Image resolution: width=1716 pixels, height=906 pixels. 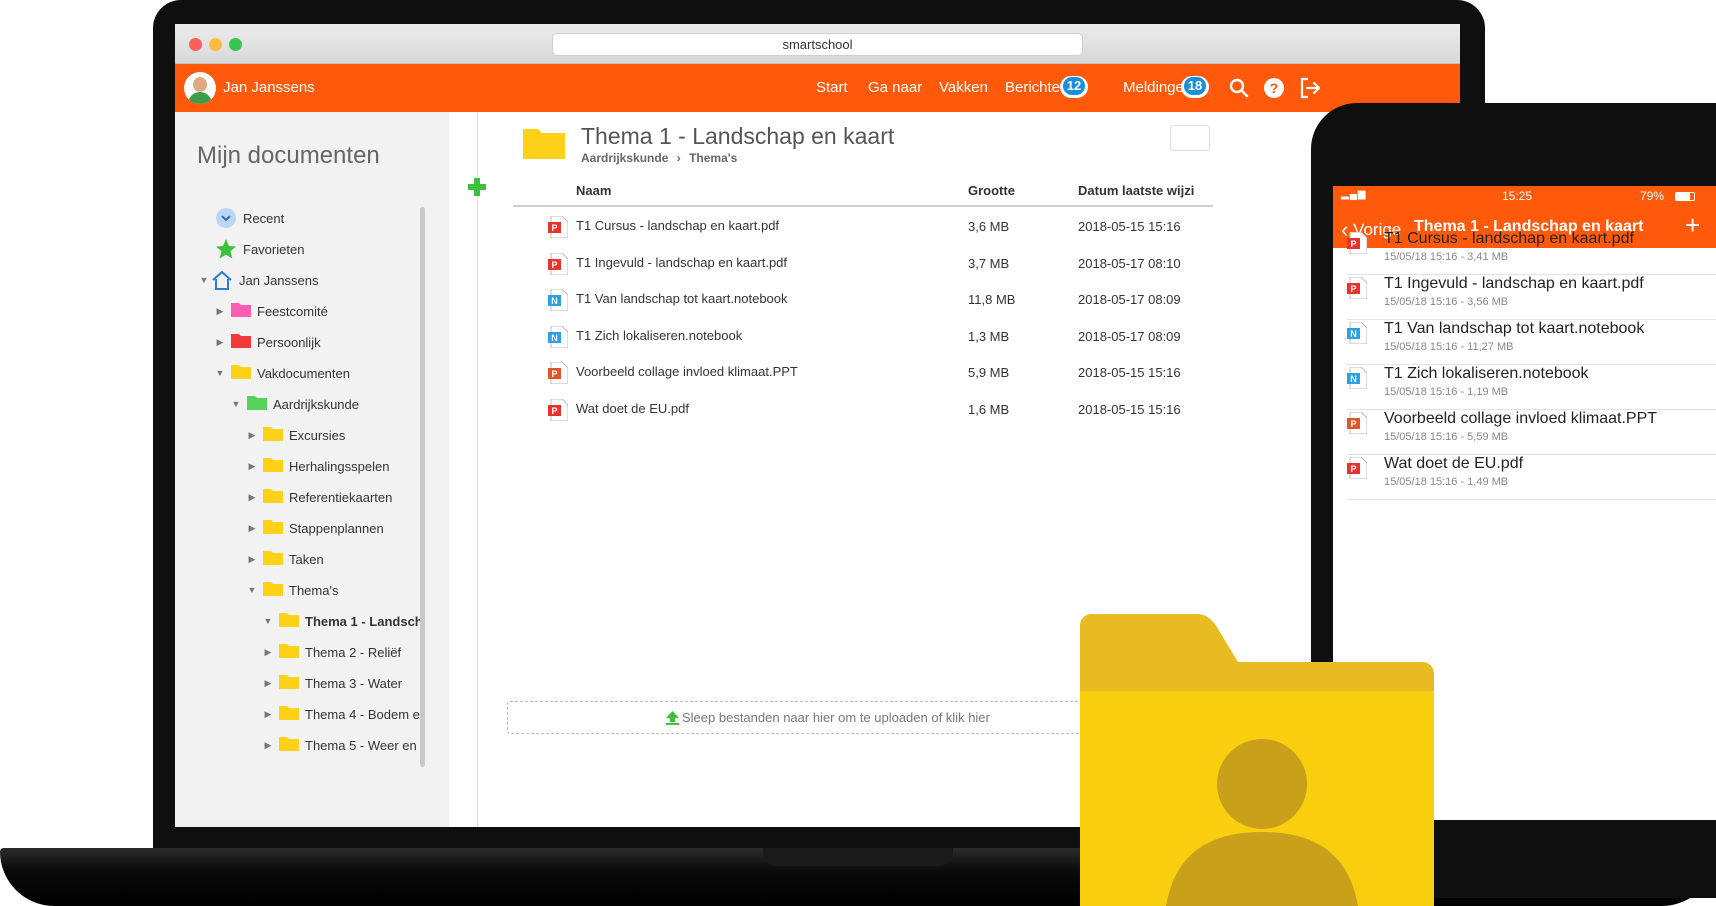 I want to click on home-icon, so click(x=222, y=280).